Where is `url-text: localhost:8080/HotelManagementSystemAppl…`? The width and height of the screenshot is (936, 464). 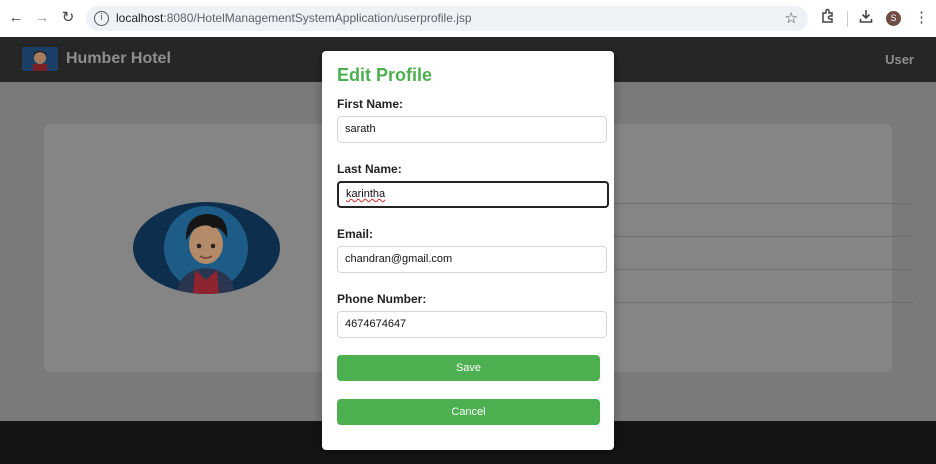 url-text: localhost:8080/HotelManagementSystemAppl… is located at coordinates (294, 18).